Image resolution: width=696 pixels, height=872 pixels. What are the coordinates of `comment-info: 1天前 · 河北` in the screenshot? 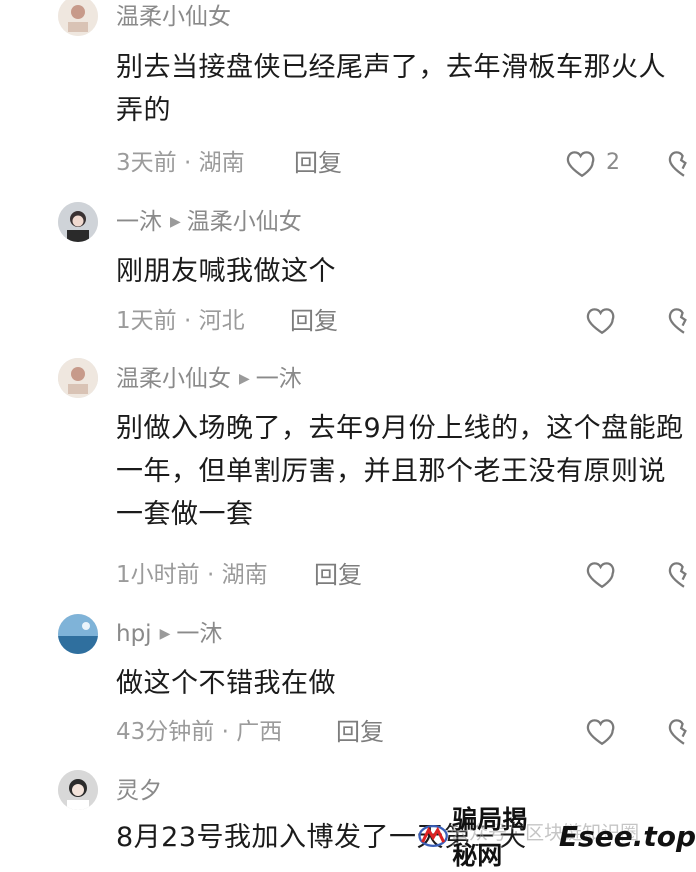 It's located at (180, 321).